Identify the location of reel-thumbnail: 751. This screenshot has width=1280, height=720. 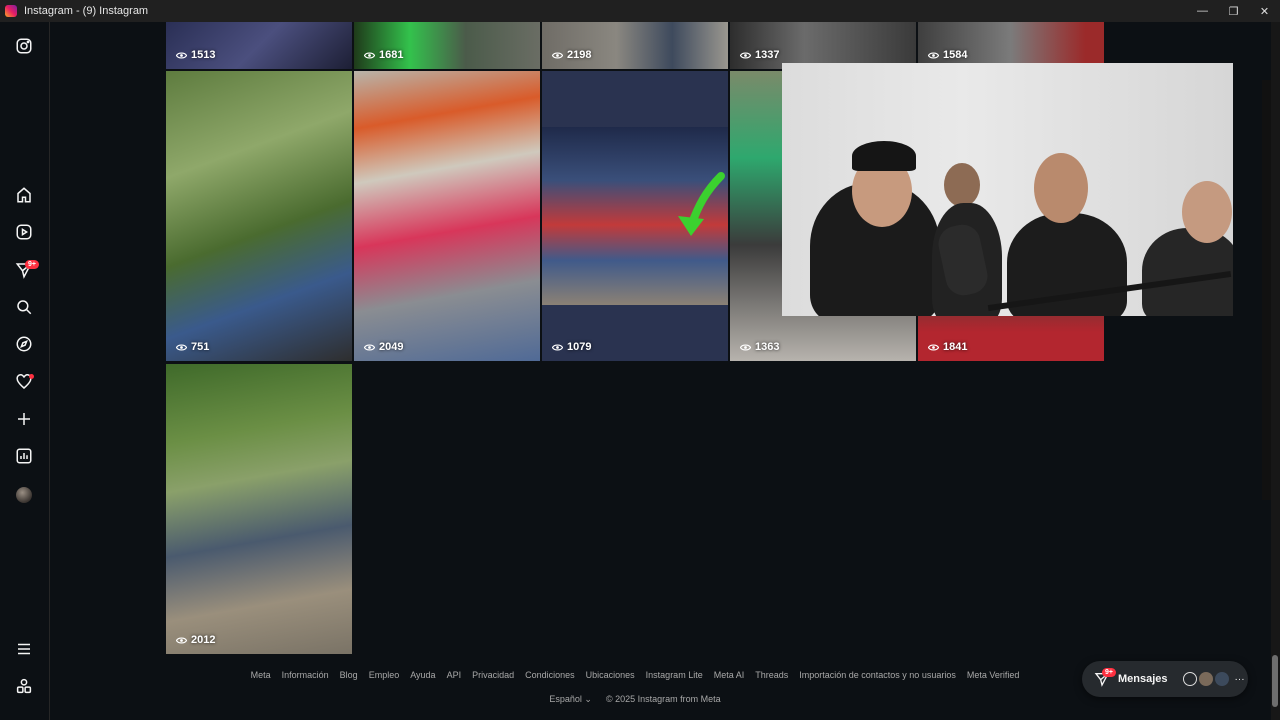
(259, 216).